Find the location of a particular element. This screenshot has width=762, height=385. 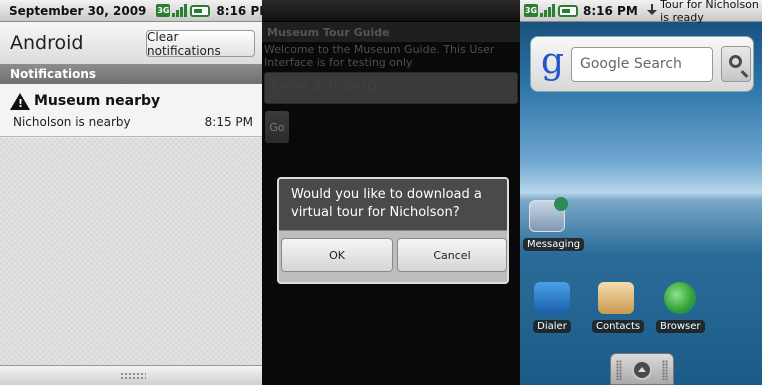

notification-shade-header: Android Clear notifications is located at coordinates (131, 43).